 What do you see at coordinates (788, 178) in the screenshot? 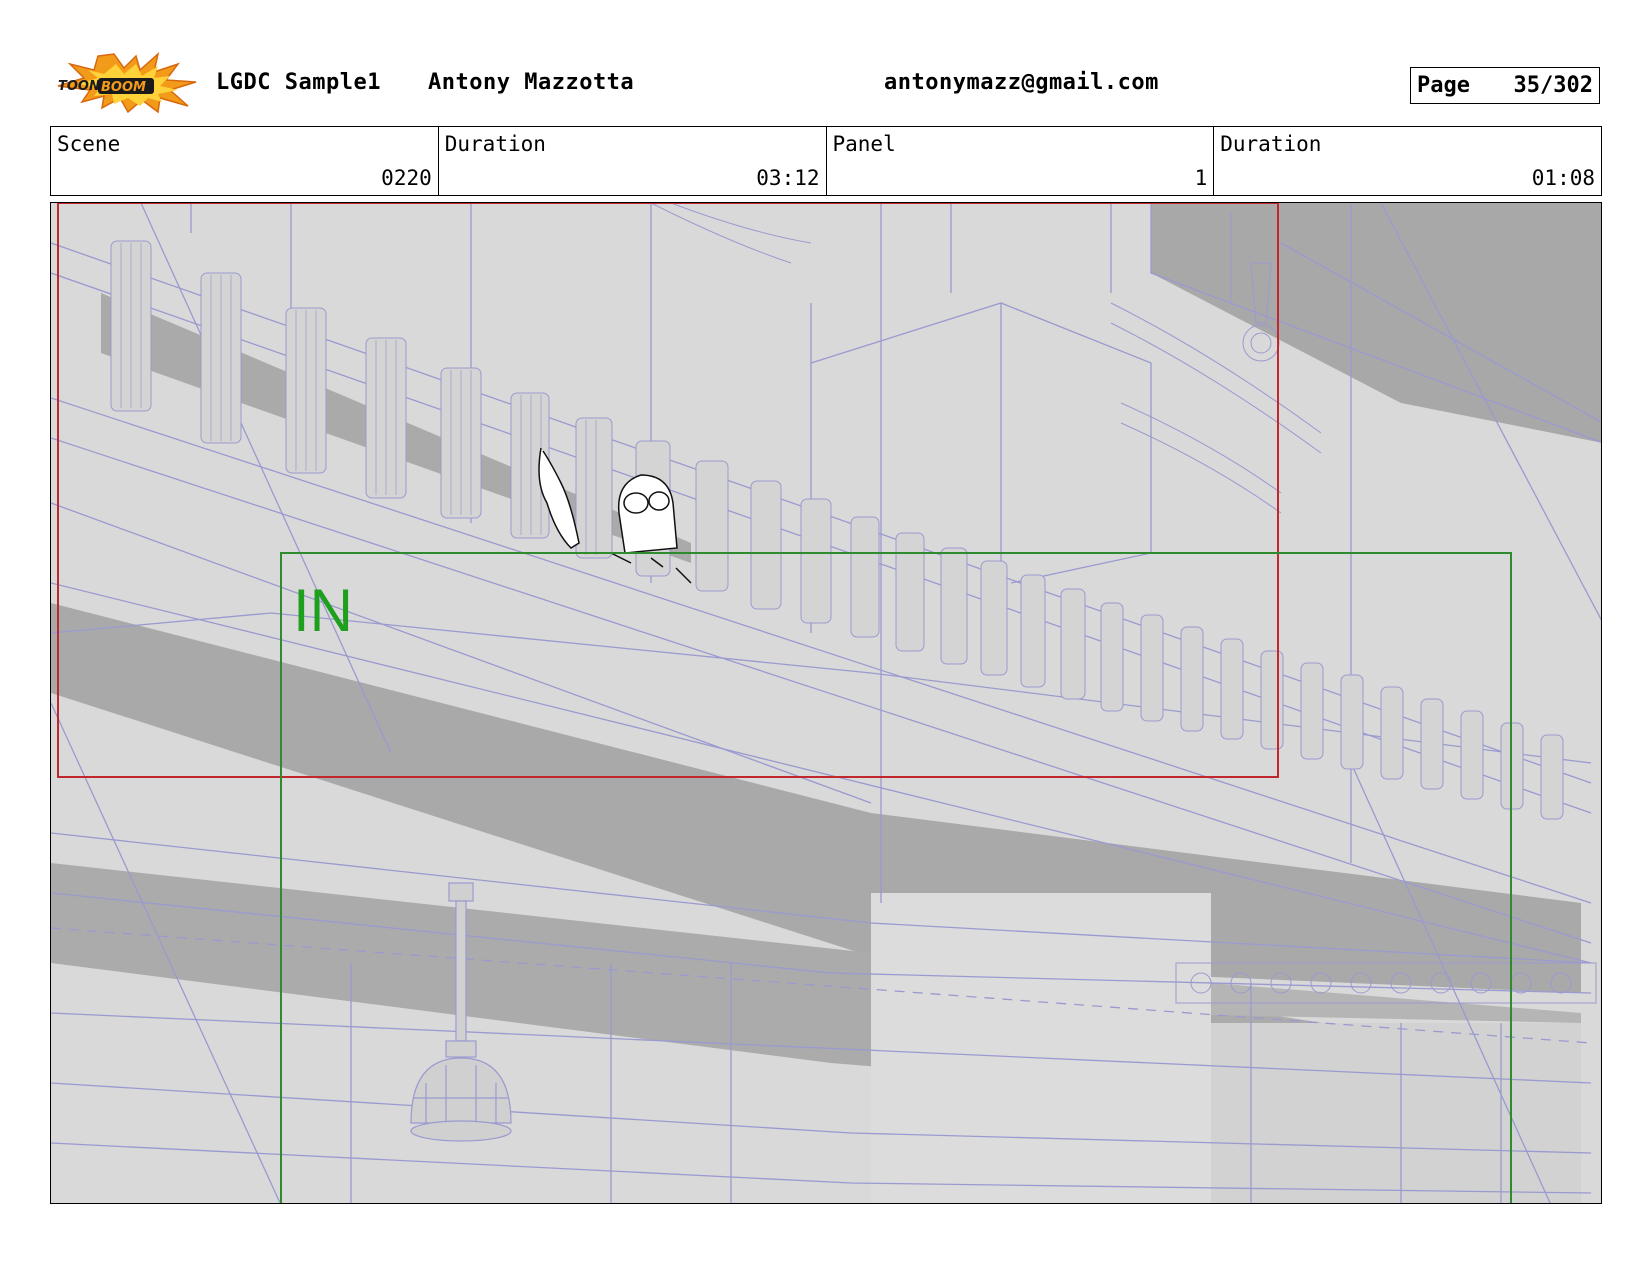
I see `scene-duration-value: 03:12` at bounding box center [788, 178].